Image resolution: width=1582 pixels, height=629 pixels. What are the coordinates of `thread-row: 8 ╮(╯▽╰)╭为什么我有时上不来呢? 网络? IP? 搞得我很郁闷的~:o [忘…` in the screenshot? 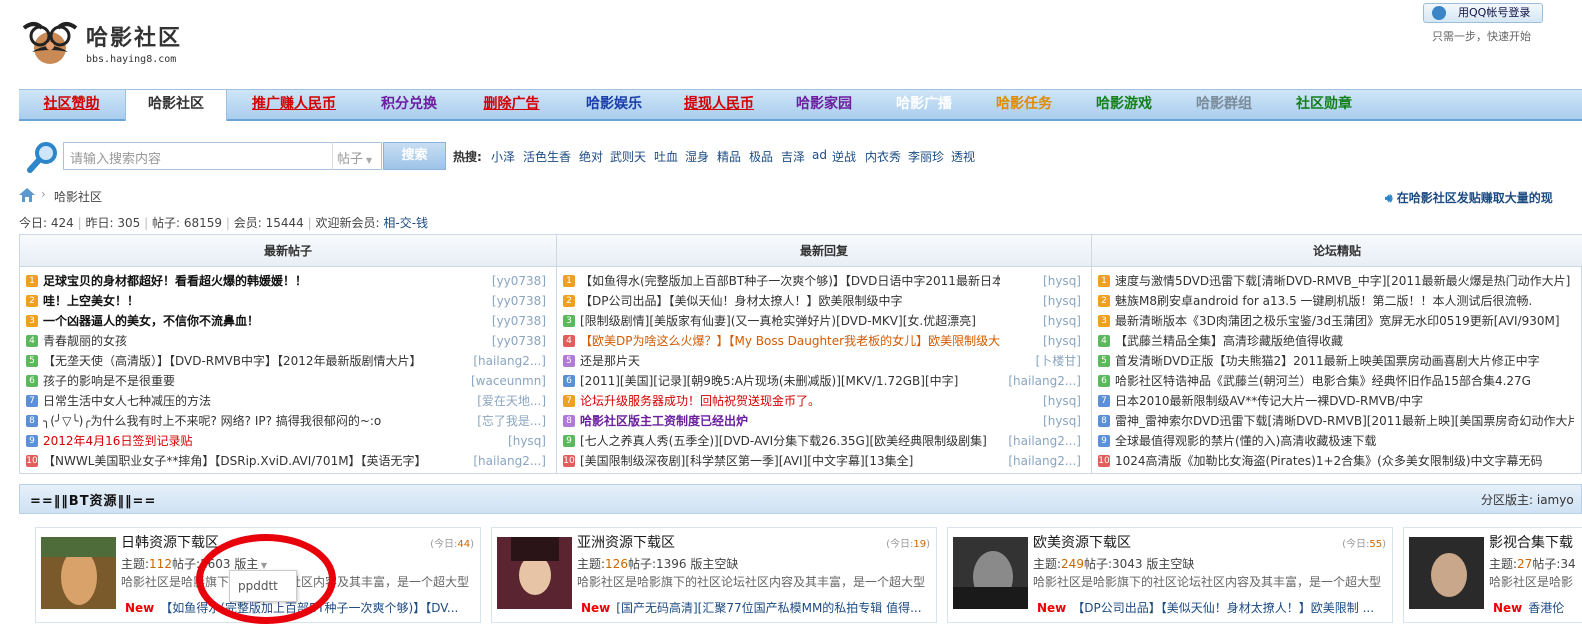 It's located at (288, 421).